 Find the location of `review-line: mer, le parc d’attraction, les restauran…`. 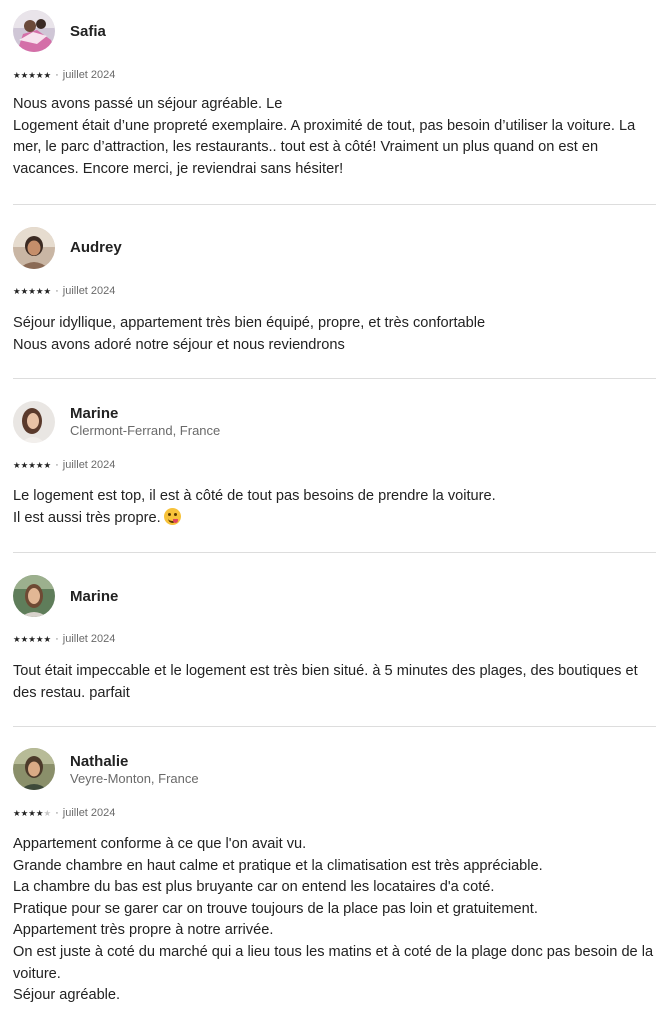

review-line: mer, le parc d’attraction, les restauran… is located at coordinates (306, 147).